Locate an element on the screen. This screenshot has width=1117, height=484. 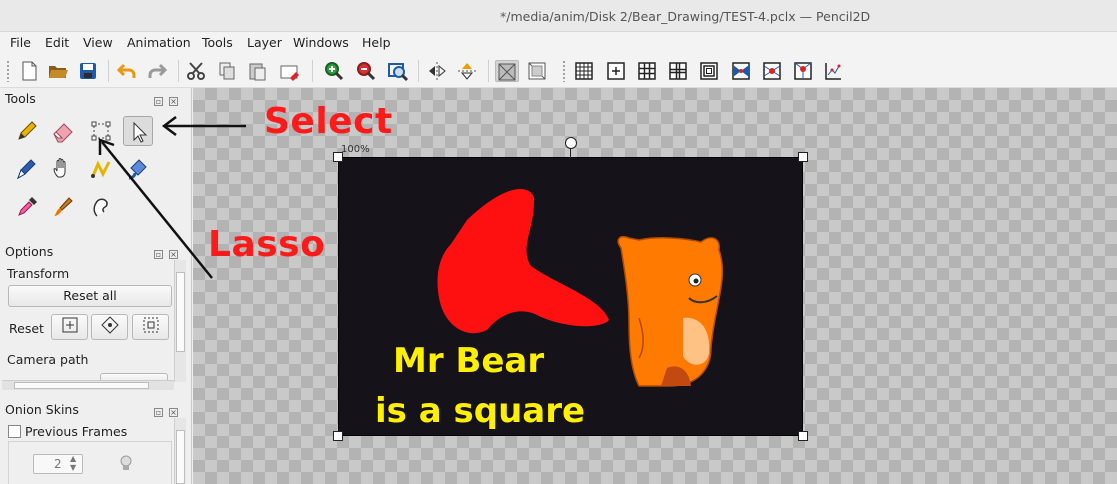
lasso-arrow is located at coordinates (155, 208).